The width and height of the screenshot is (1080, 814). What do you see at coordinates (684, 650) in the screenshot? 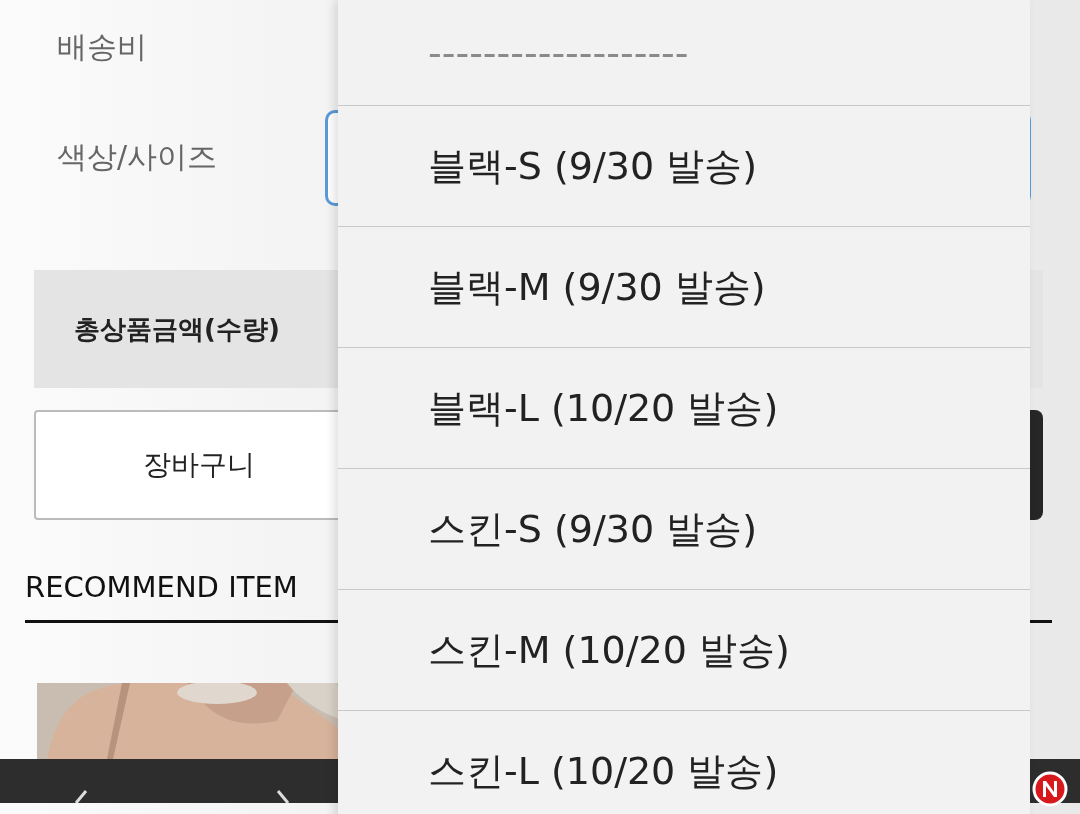
I see `dropdown-option: 스킨-M (10/20 발송)` at bounding box center [684, 650].